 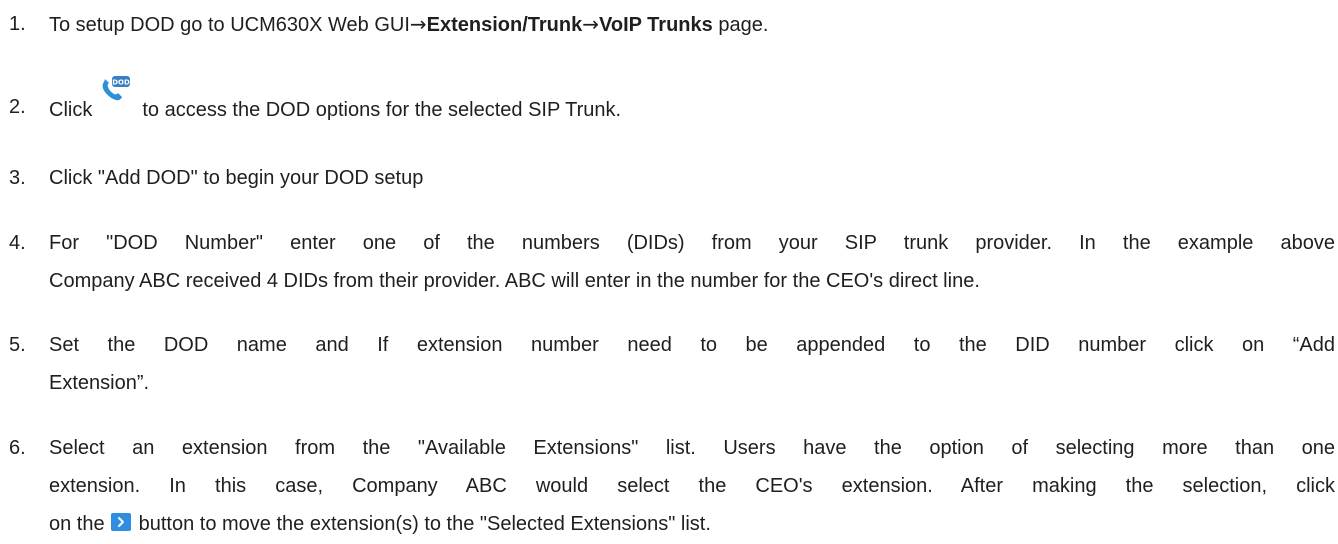 What do you see at coordinates (17, 345) in the screenshot?
I see `step-number: 5.` at bounding box center [17, 345].